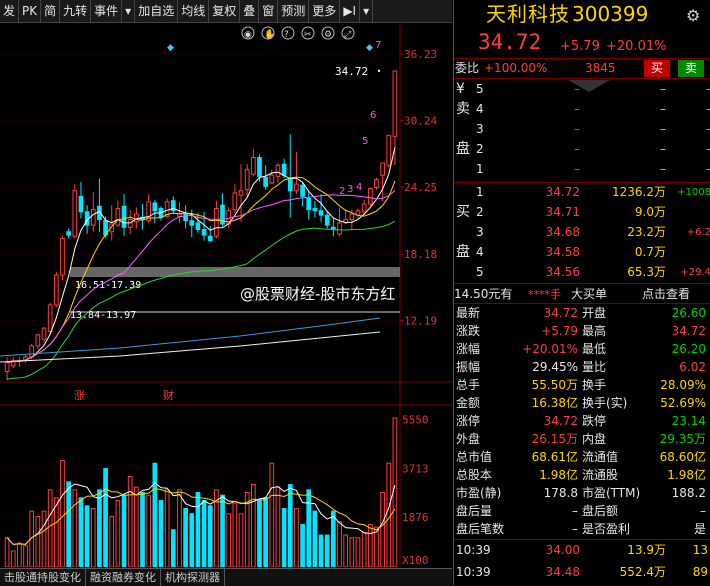  What do you see at coordinates (468, 403) in the screenshot?
I see `stat-key: 金额` at bounding box center [468, 403].